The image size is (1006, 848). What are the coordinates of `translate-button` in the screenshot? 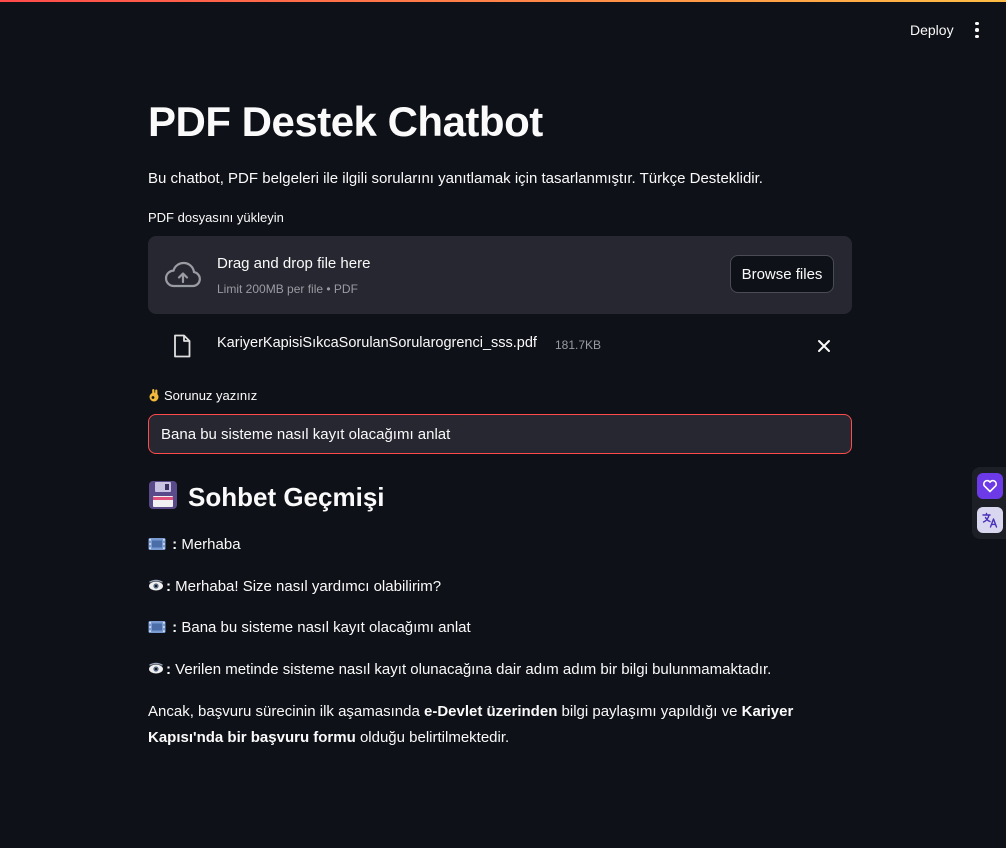 It's located at (990, 520).